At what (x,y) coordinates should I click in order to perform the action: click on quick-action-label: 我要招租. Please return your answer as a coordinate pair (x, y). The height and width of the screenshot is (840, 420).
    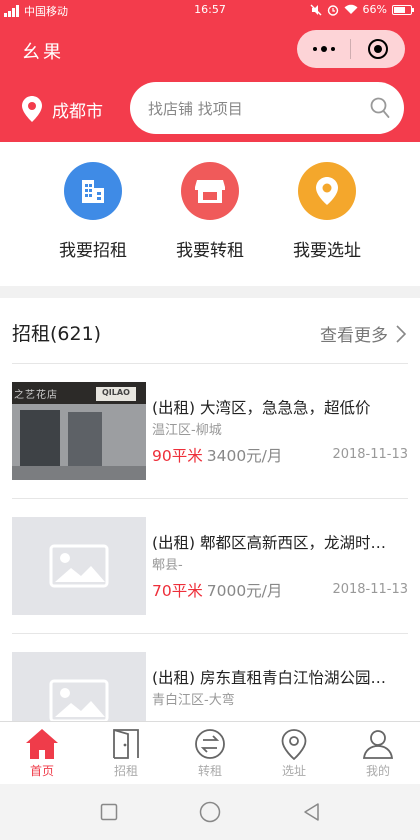
    Looking at the image, I should click on (93, 251).